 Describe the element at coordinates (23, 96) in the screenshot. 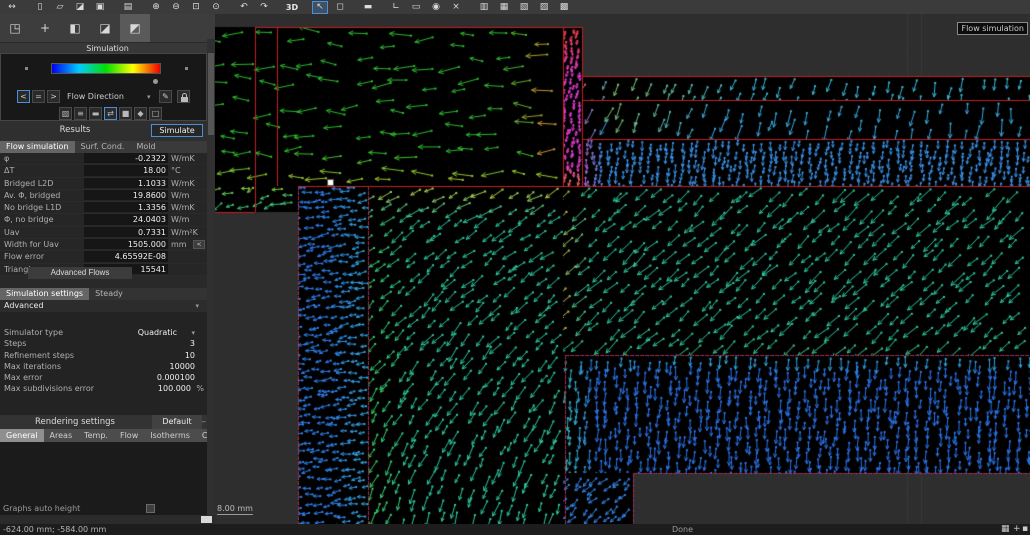

I see `direction-less-button: <` at that location.